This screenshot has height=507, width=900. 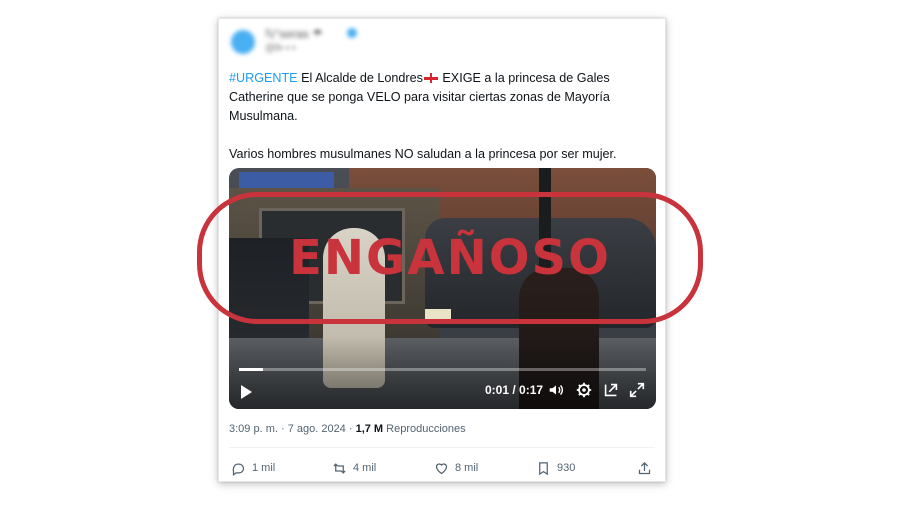 I want to click on reply-button: 1 mil, so click(x=253, y=468).